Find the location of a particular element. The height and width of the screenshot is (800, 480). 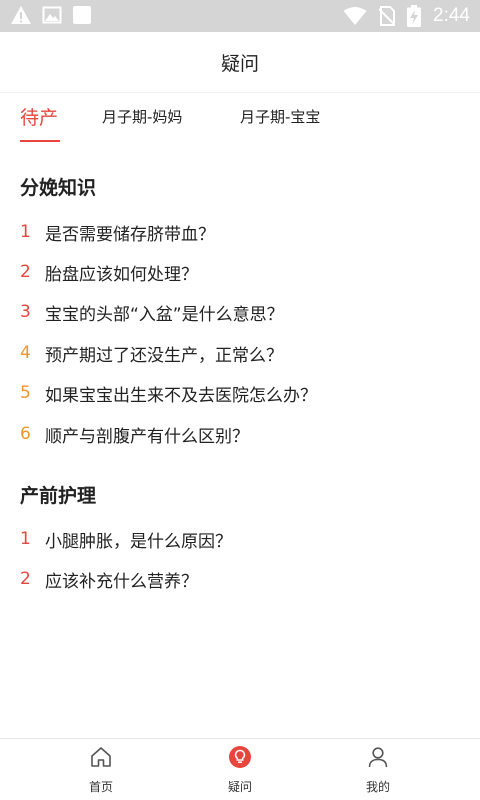

question-number: 4 is located at coordinates (25, 353).